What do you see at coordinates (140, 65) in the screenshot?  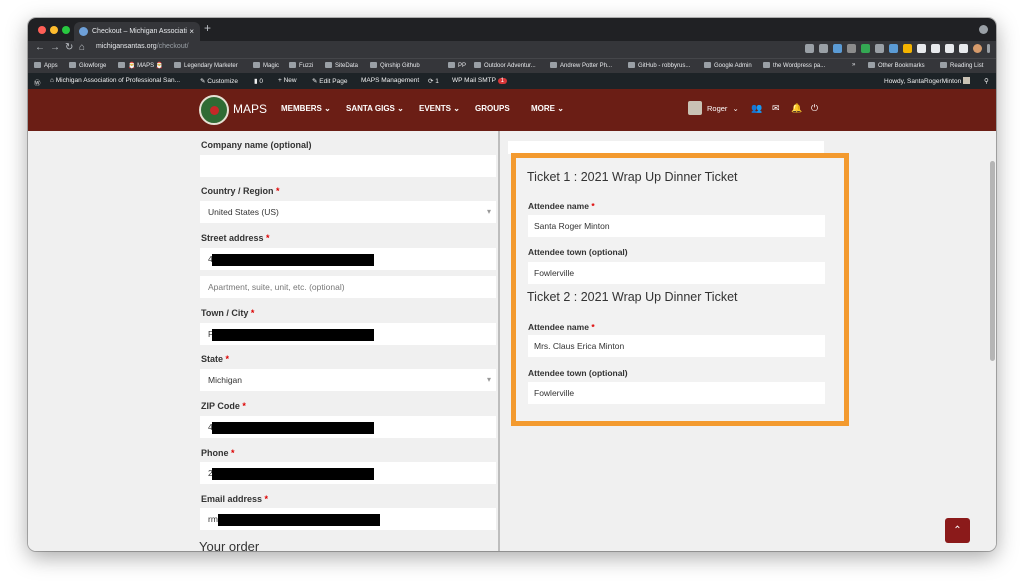 I see `bookmark-item: 🎅 MAPS 🎅` at bounding box center [140, 65].